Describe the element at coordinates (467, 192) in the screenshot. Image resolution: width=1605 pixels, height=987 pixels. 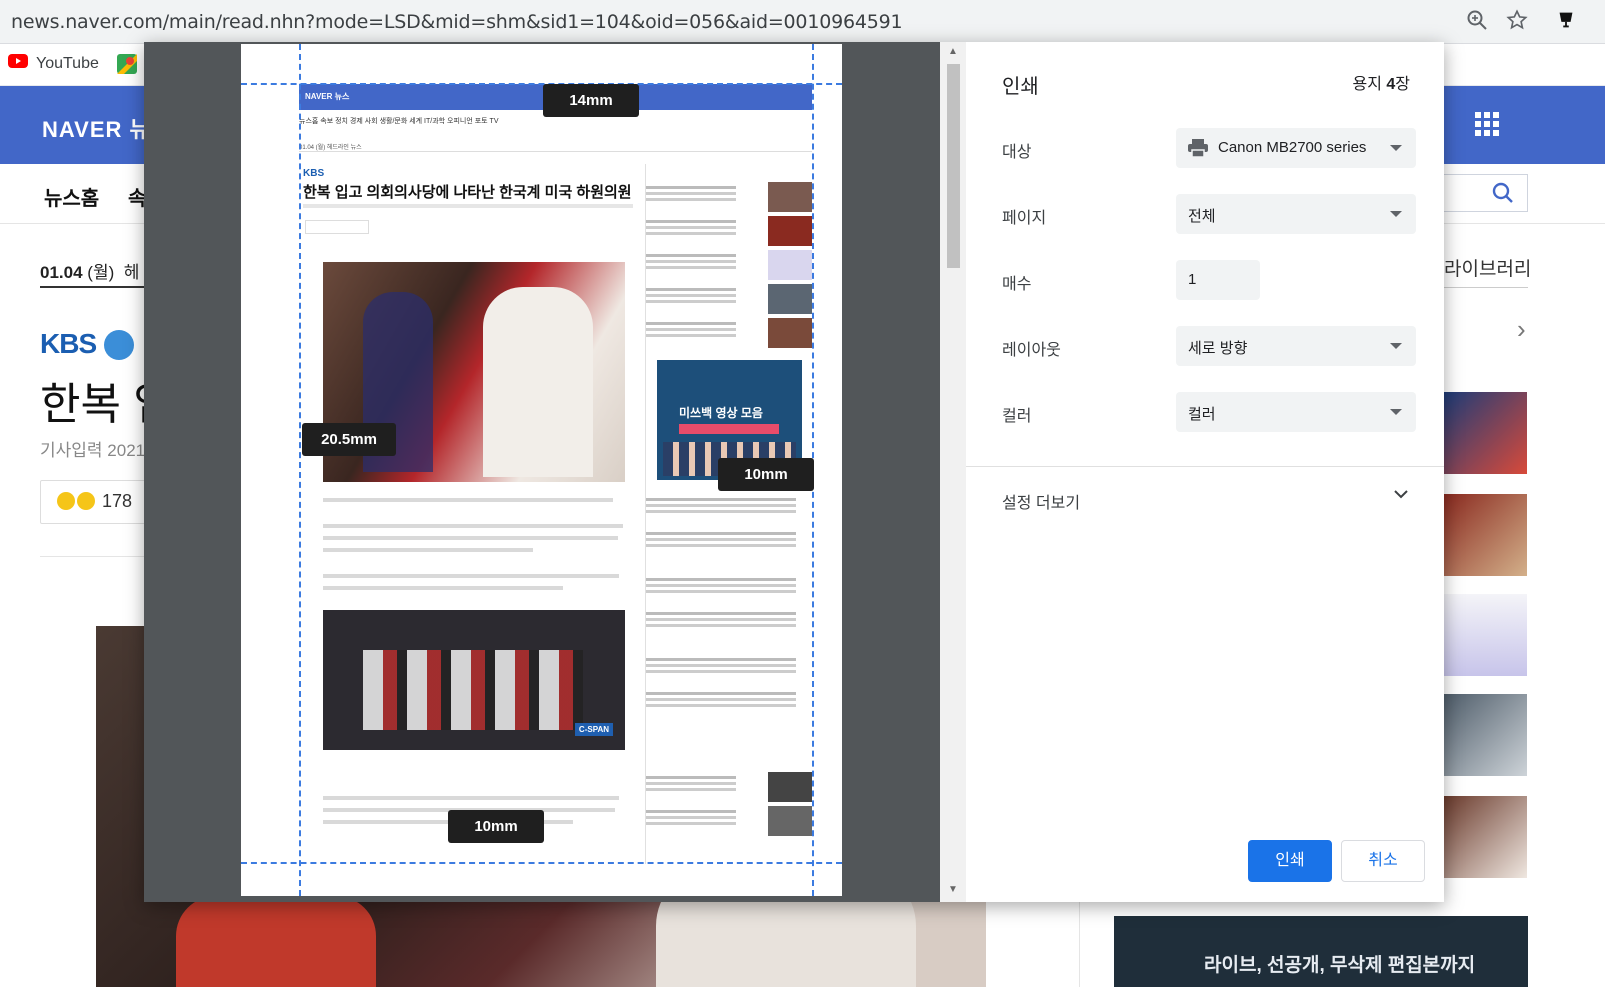
I see `mini-title: 한복 입고 의회의사당에 나타난 한국계 미국 하원의원` at that location.